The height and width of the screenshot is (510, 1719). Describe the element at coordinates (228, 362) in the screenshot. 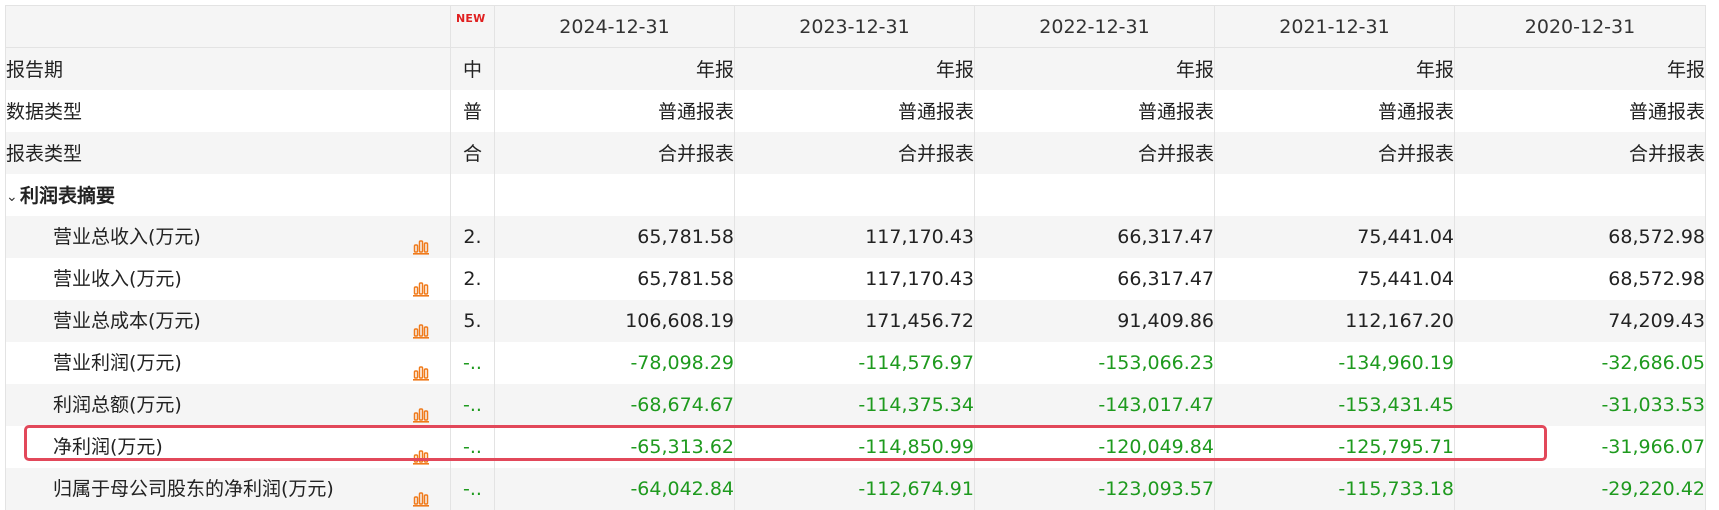

I see `row-label-cell: 营业利润(万元)` at that location.